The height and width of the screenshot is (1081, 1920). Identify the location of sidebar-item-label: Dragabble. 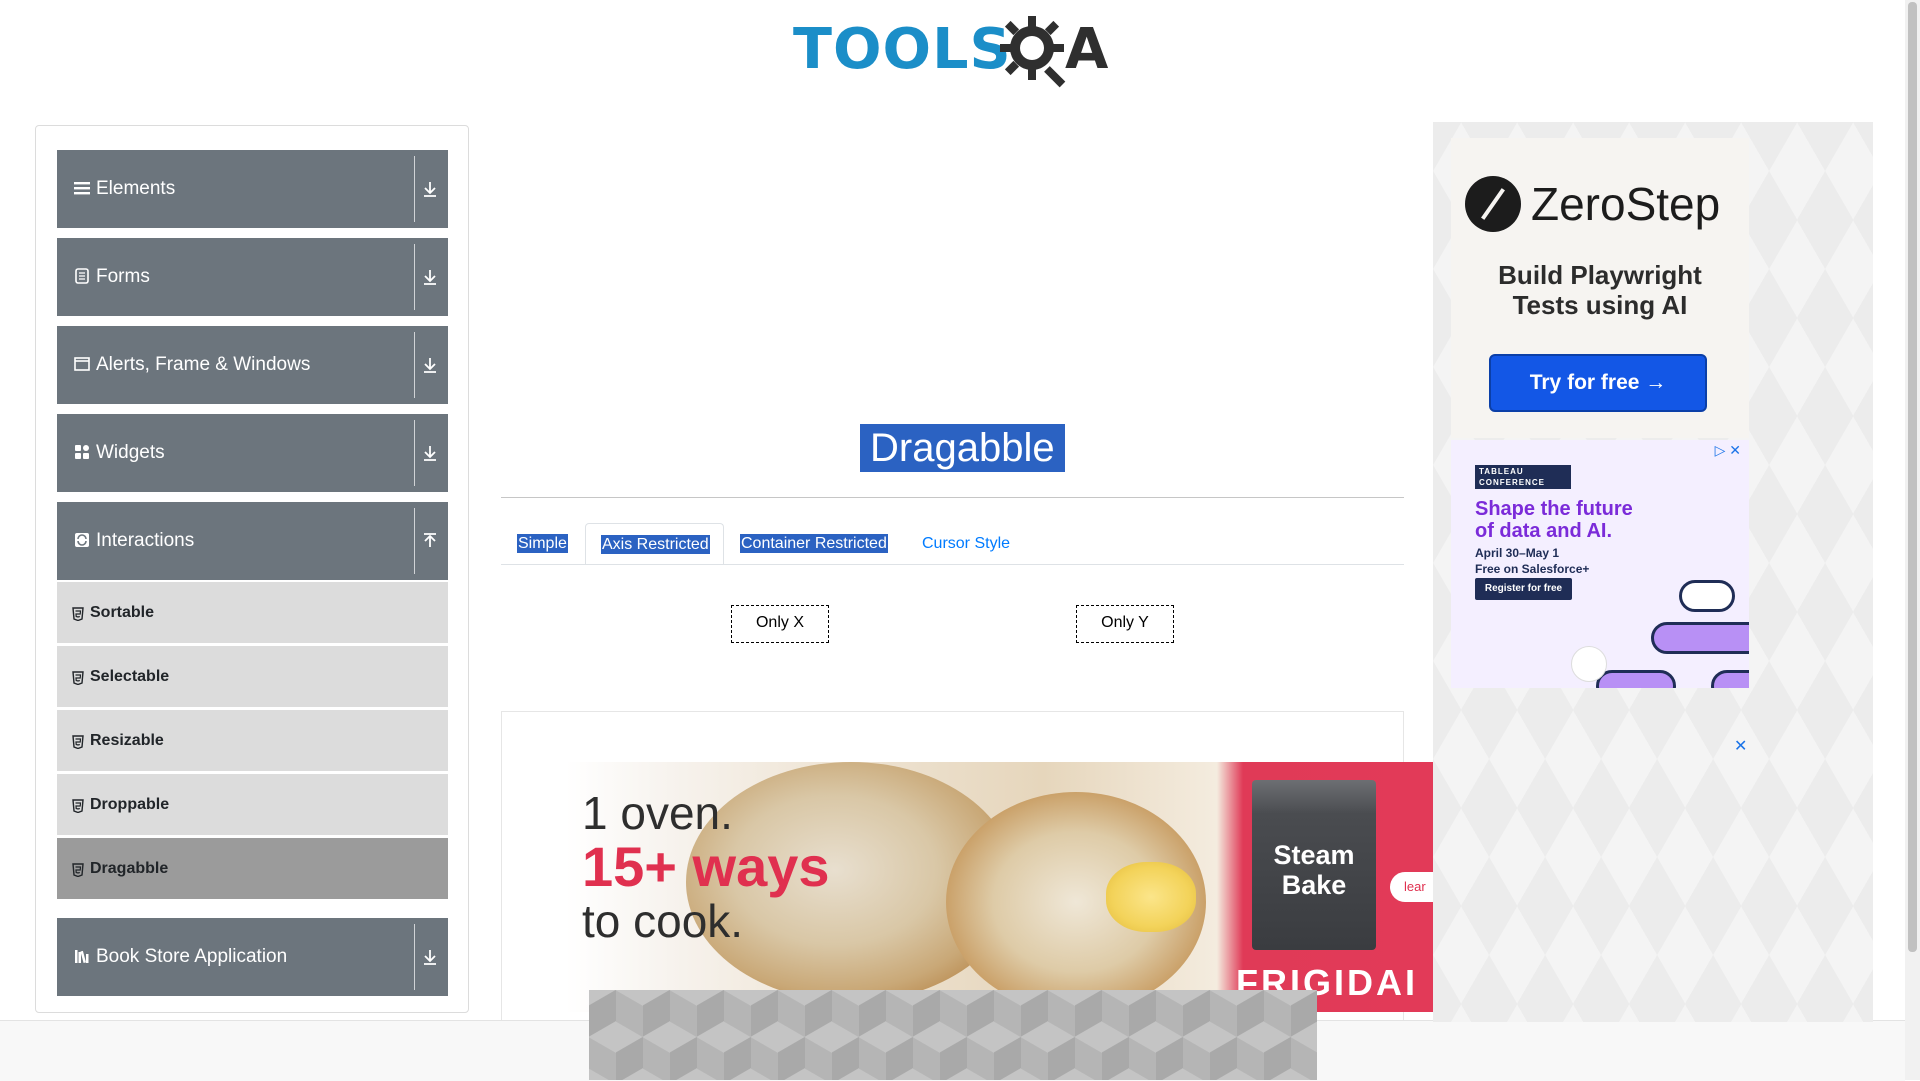
(129, 868).